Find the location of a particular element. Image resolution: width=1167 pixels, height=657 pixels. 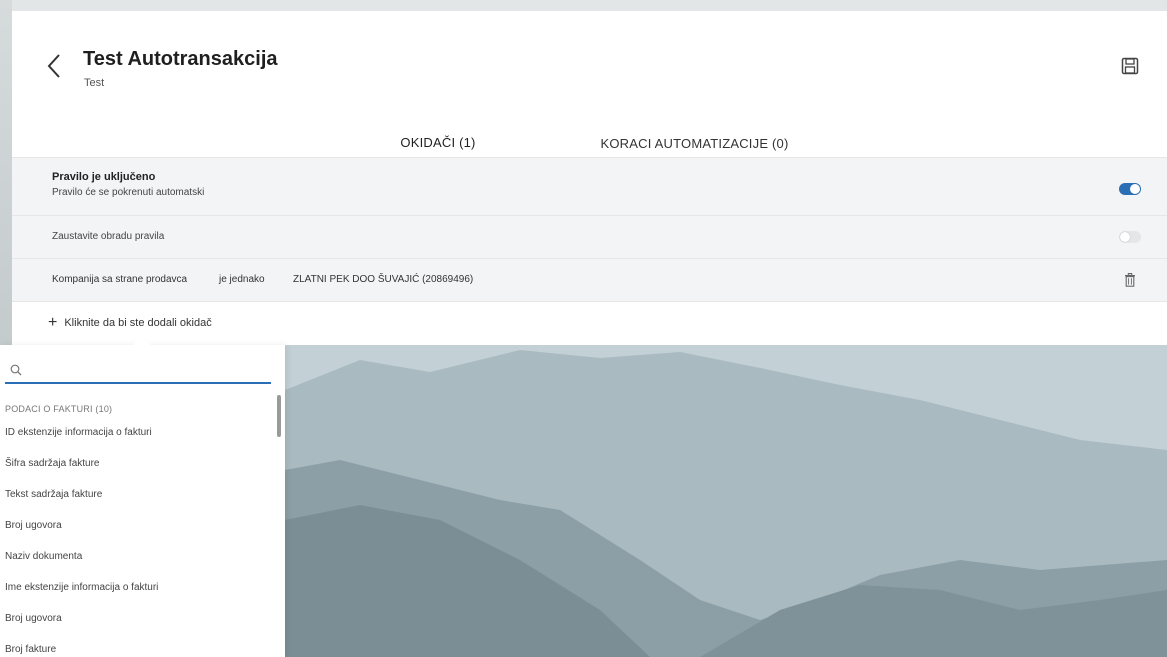

save-icon is located at coordinates (1130, 66).